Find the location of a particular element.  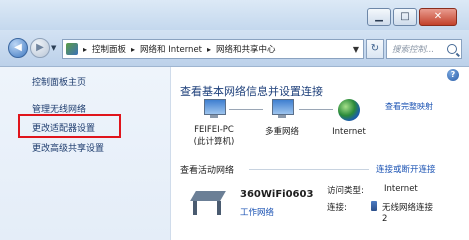

node-label: FEIFEI-PC is located at coordinates (214, 130).